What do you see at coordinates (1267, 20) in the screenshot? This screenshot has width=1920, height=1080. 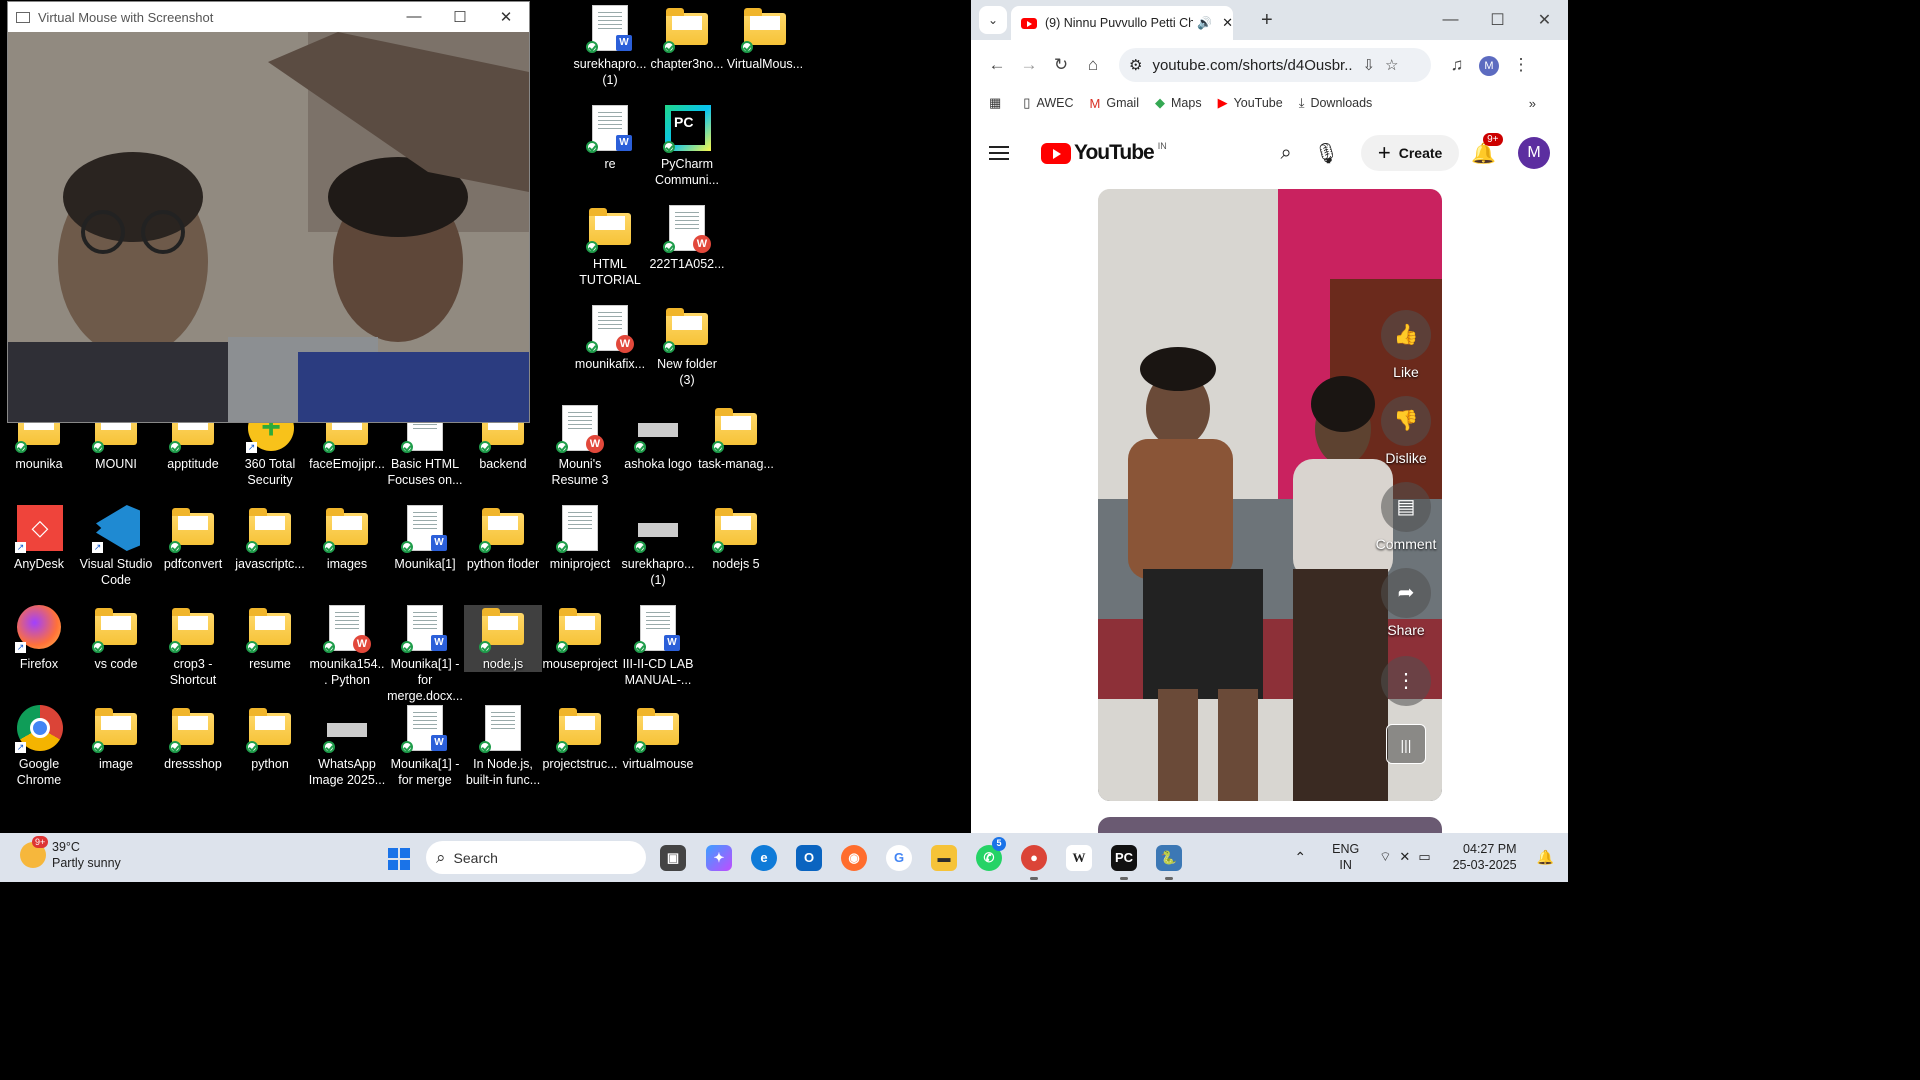 I see `new-tab-button: +` at bounding box center [1267, 20].